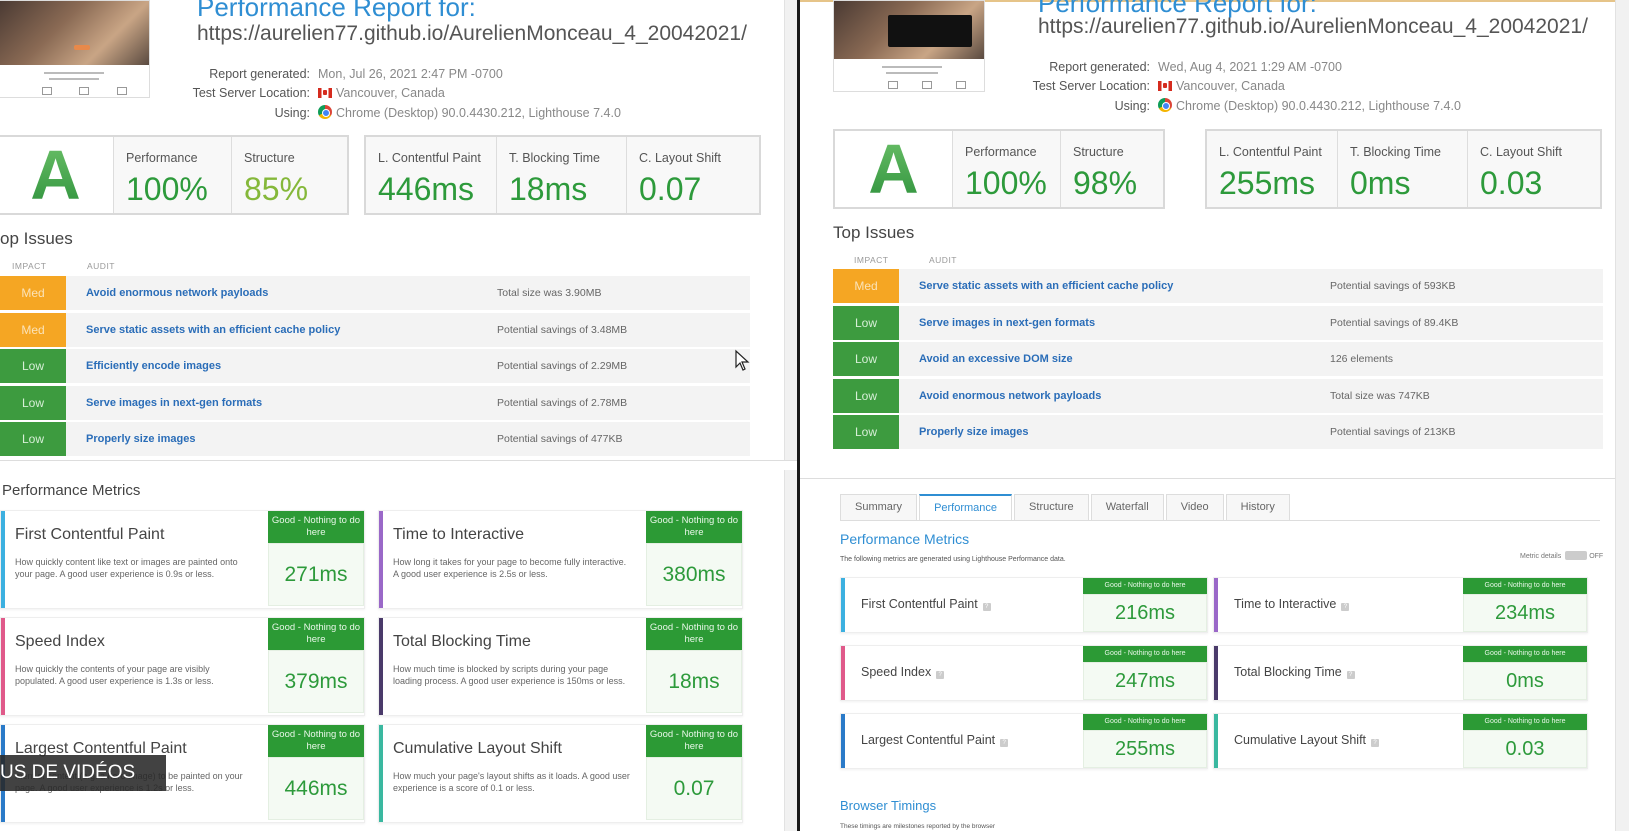 The width and height of the screenshot is (1629, 831). Describe the element at coordinates (1576, 555) in the screenshot. I see `toggle-switch` at that location.